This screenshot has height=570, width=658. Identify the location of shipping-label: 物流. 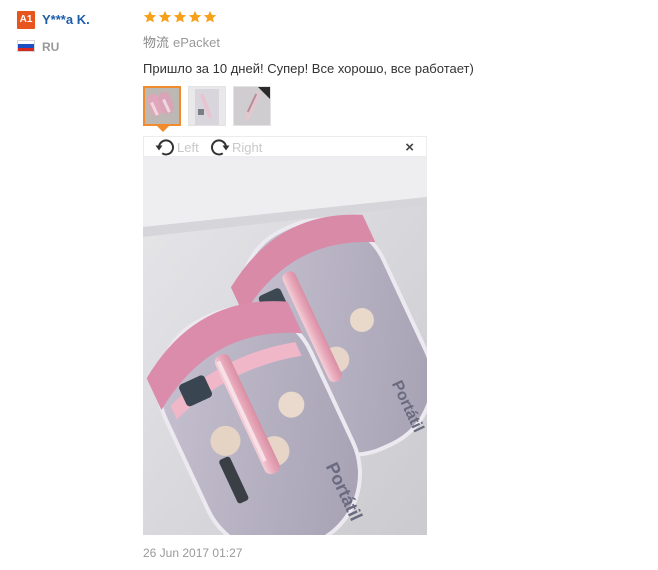
(156, 42).